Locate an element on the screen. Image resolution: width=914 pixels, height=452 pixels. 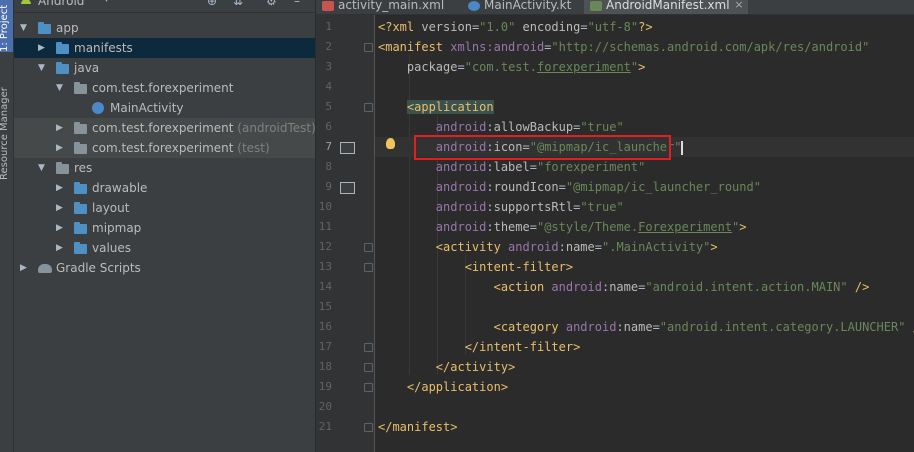
code-line: package="com.test.forexperiment"> is located at coordinates (644, 67).